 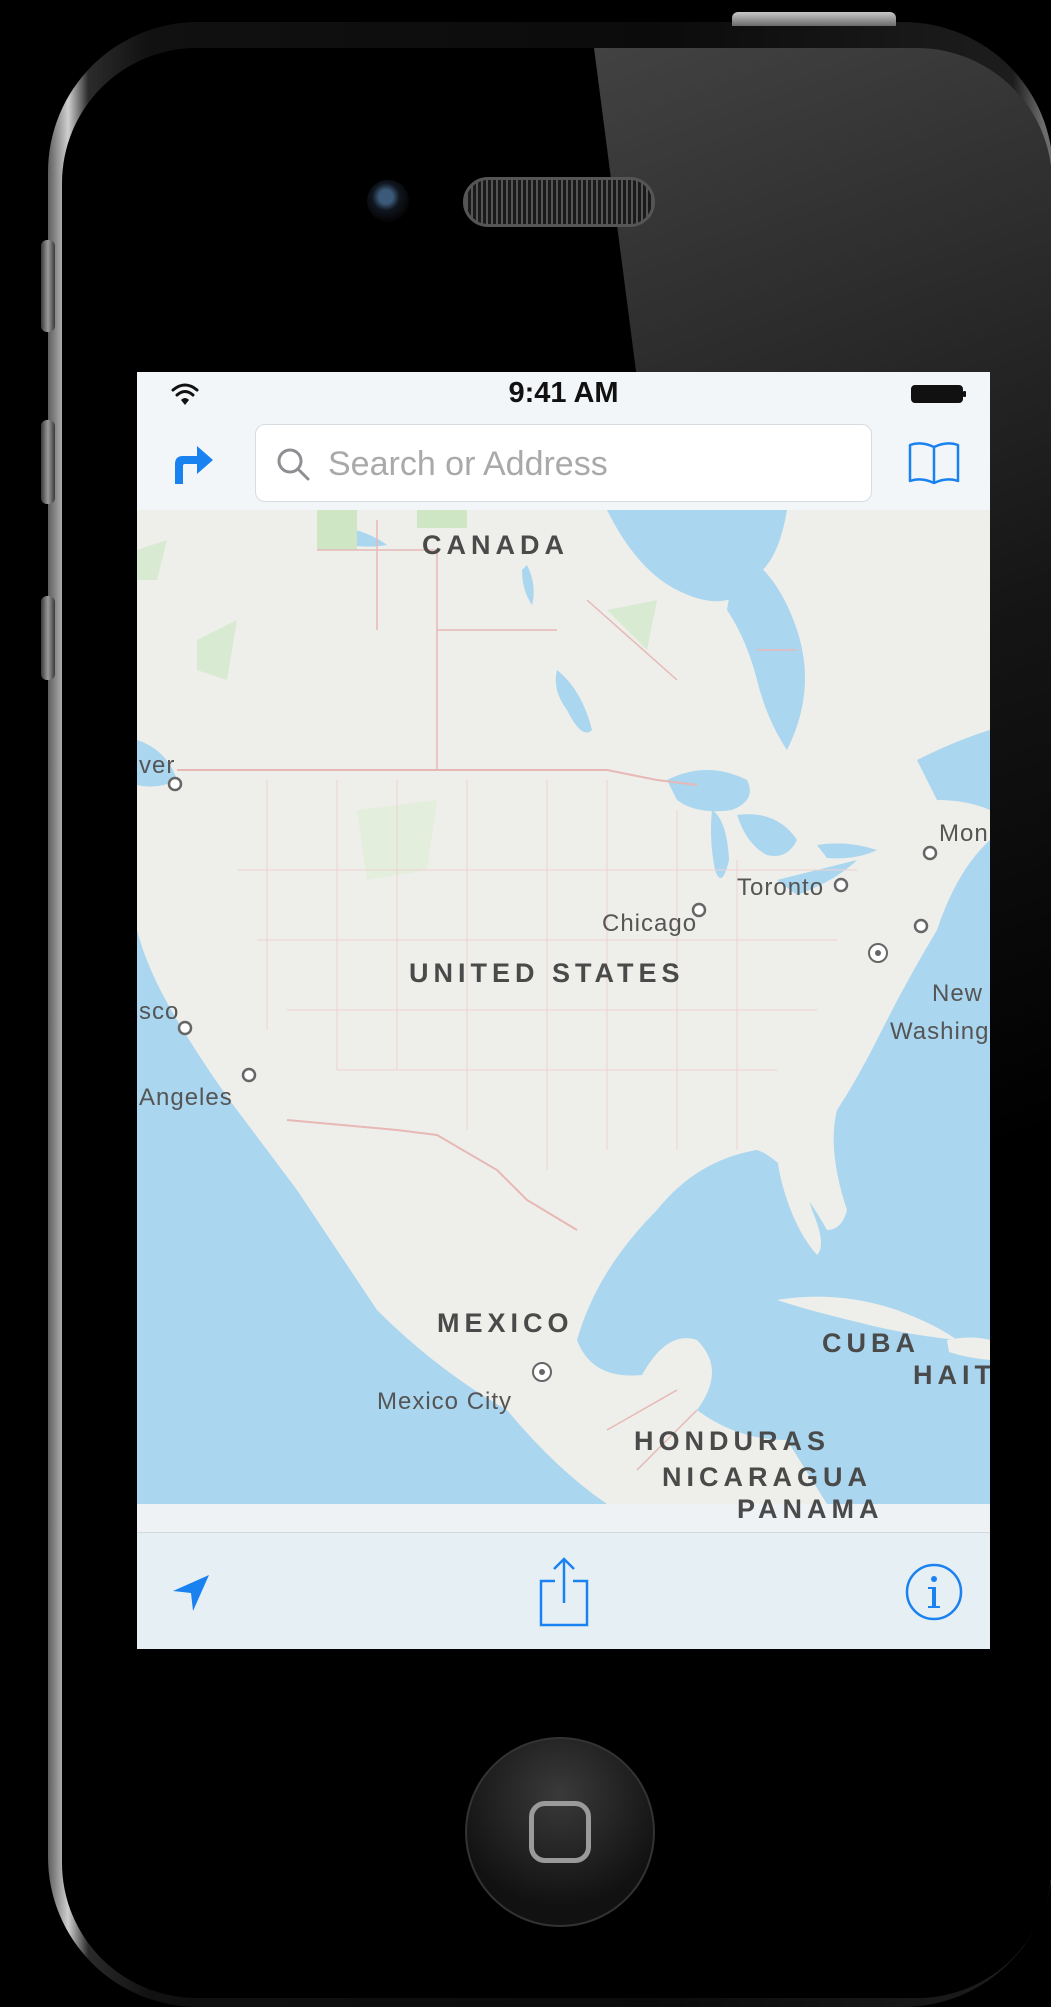 What do you see at coordinates (547, 973) in the screenshot?
I see `label-united-states: UNITED STATES` at bounding box center [547, 973].